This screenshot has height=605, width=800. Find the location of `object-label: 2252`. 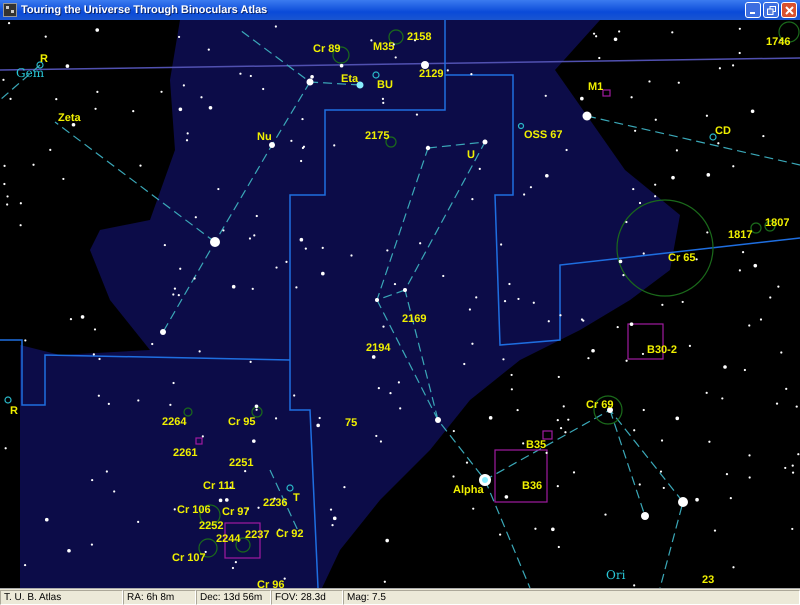

object-label: 2252 is located at coordinates (211, 526).